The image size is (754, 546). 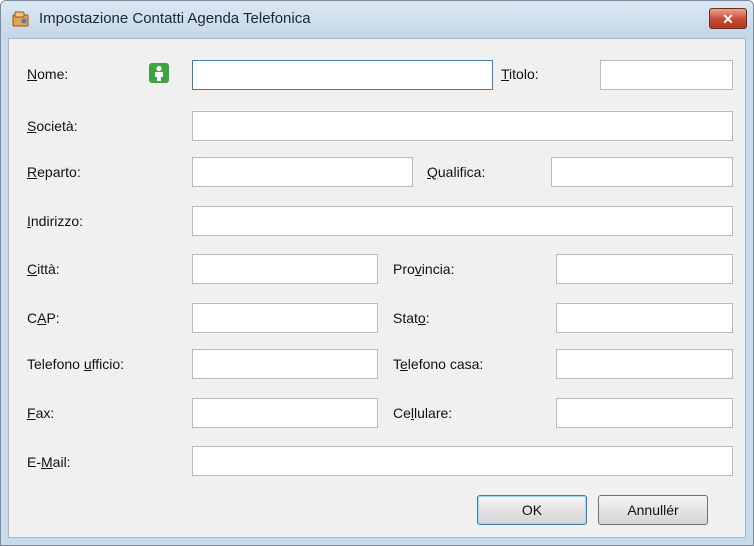 I want to click on label-telefono-casa: Telefono casa:, so click(x=438, y=364).